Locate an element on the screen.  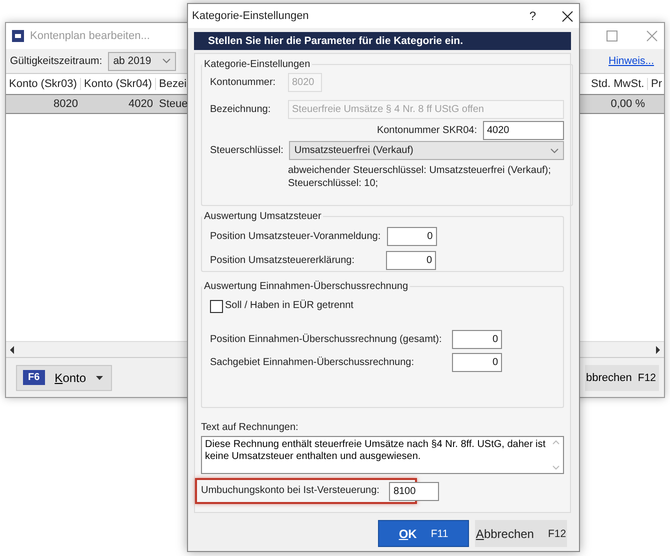
tax-key-select: Umsatzsteuerfrei (Verkauf) is located at coordinates (426, 150).